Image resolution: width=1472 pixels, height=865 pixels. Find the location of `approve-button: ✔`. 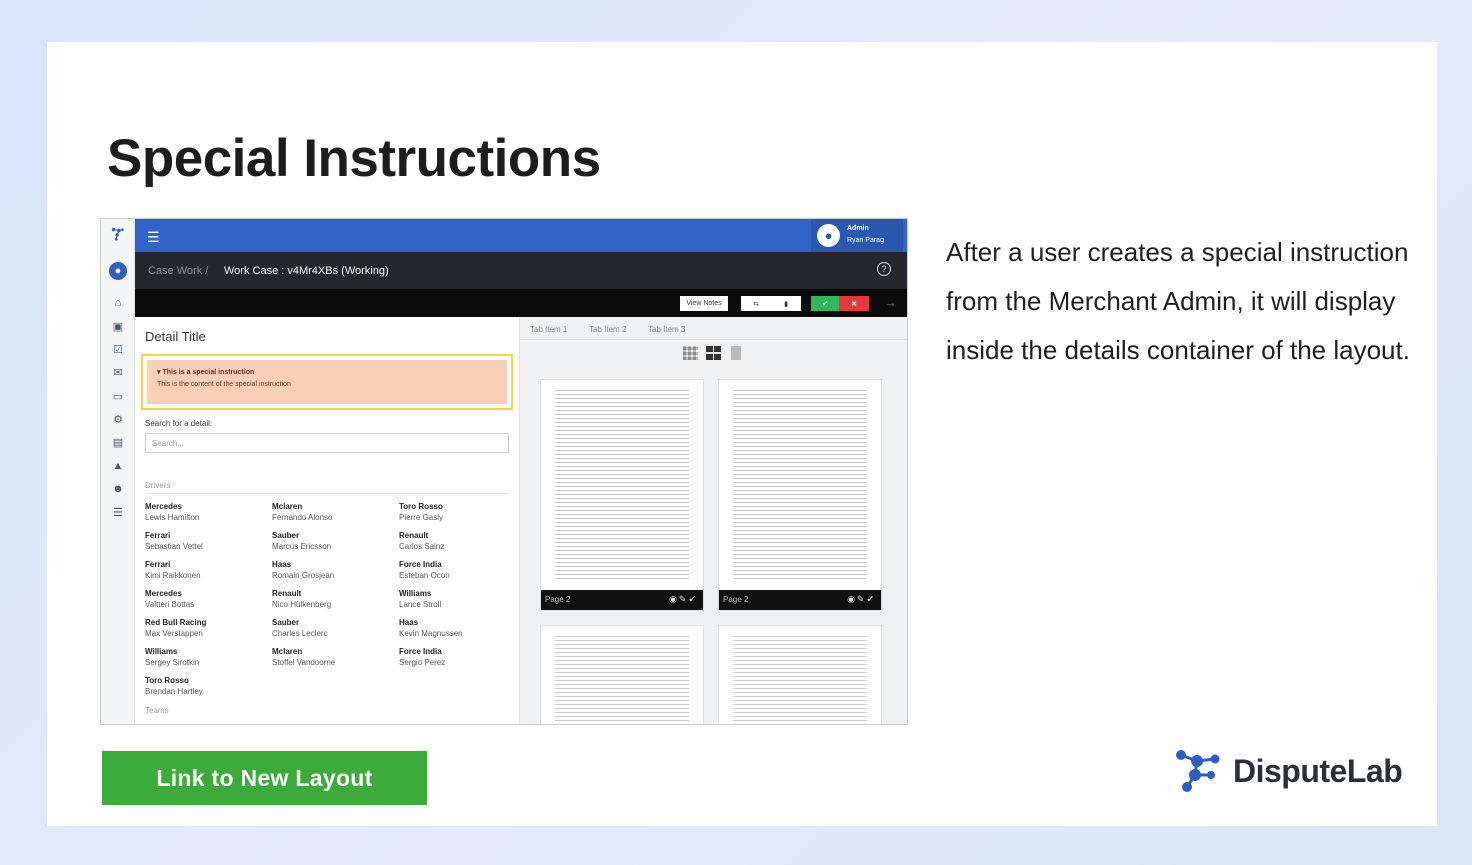

approve-button: ✔ is located at coordinates (825, 303).